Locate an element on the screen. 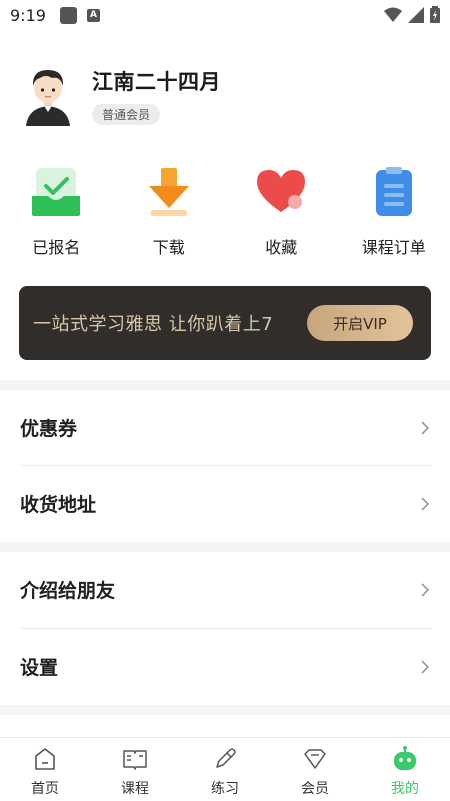 This screenshot has width=450, height=801. download-icon is located at coordinates (168, 192).